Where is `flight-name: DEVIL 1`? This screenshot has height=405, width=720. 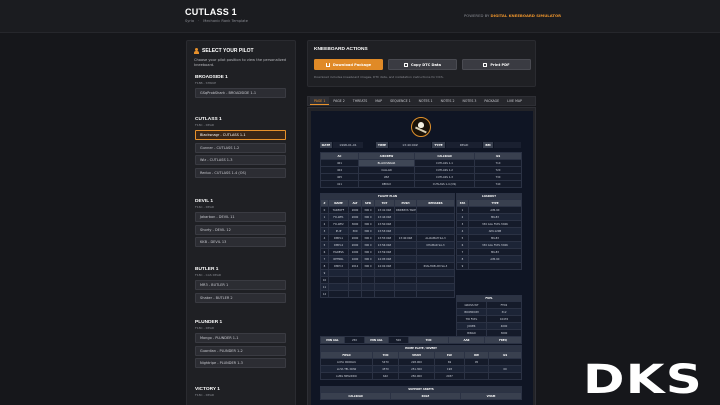 flight-name: DEVIL 1 is located at coordinates (204, 201).